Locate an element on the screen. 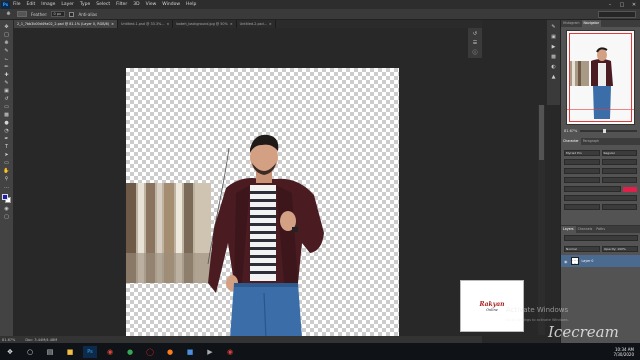 The height and width of the screenshot is (360, 640). marquee-tool-icon: □ is located at coordinates (6, 34).